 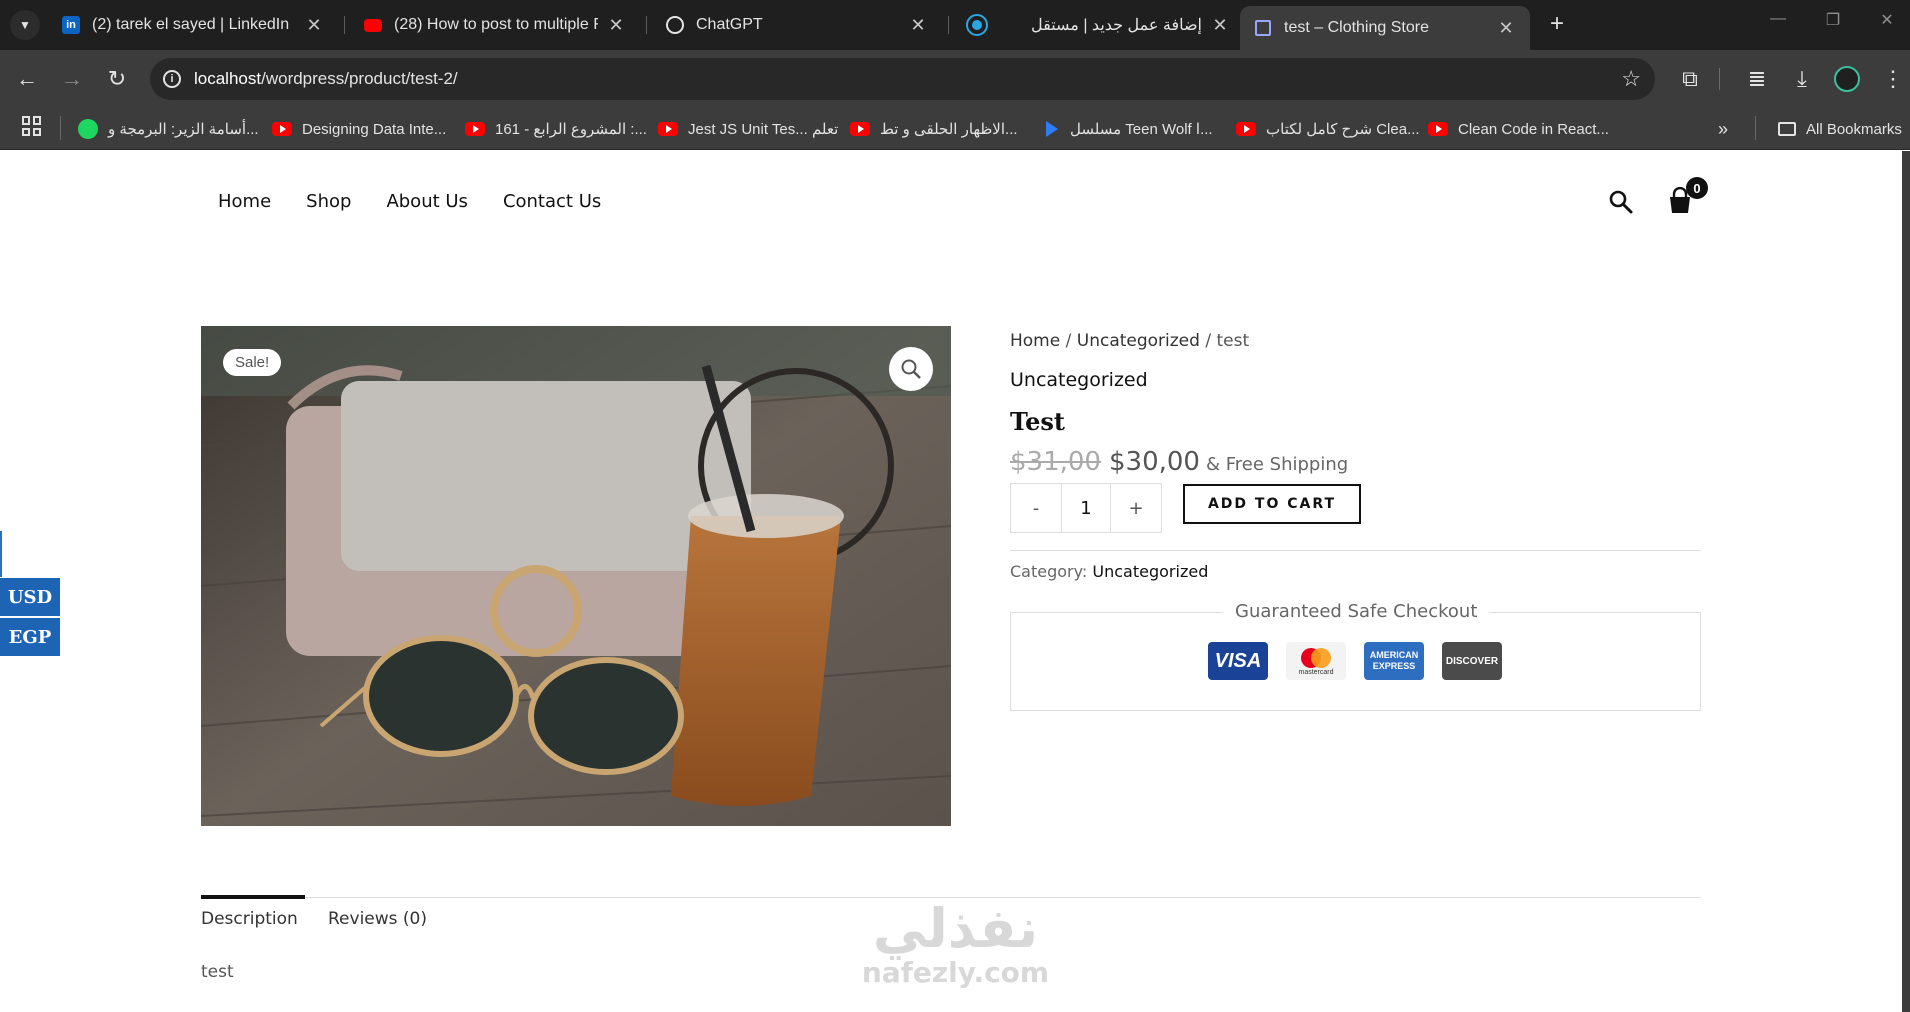 I want to click on minimize-icon: —, so click(x=1778, y=19).